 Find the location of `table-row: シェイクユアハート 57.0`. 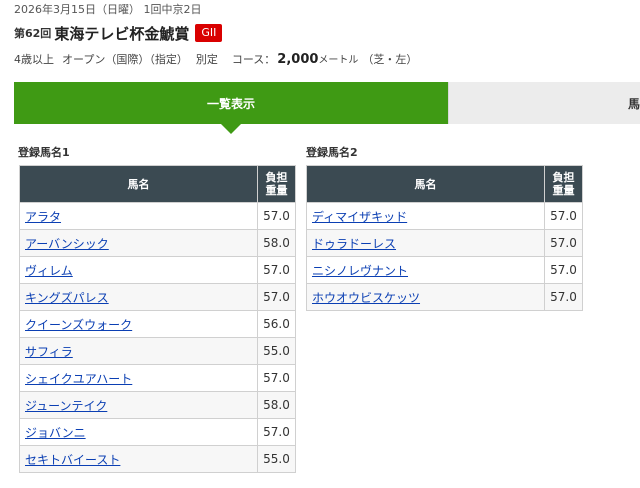

table-row: シェイクユアハート 57.0 is located at coordinates (157, 378).